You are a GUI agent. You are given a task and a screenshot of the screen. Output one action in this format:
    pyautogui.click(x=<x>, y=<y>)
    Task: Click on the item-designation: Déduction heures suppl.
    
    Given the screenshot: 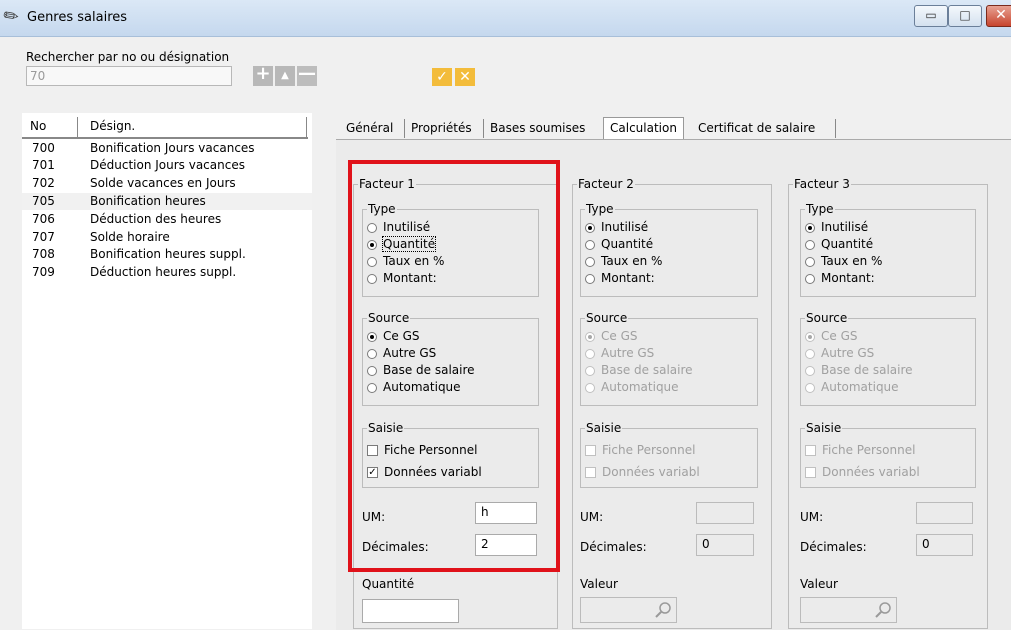 What is the action you would take?
    pyautogui.click(x=163, y=272)
    